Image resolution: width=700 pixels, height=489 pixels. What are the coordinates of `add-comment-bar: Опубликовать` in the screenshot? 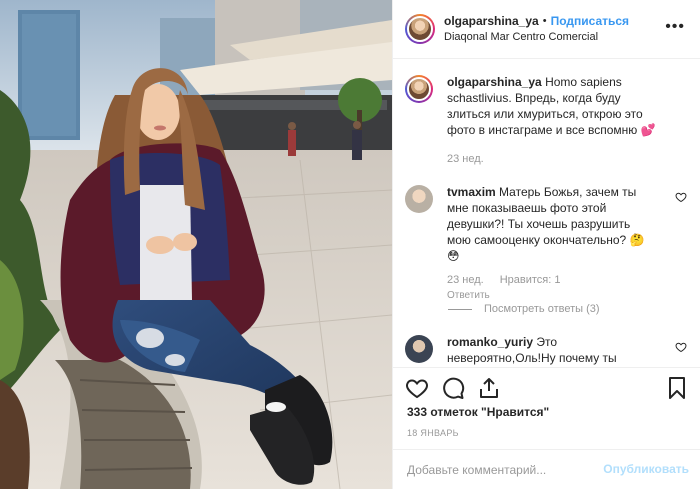 It's located at (546, 469).